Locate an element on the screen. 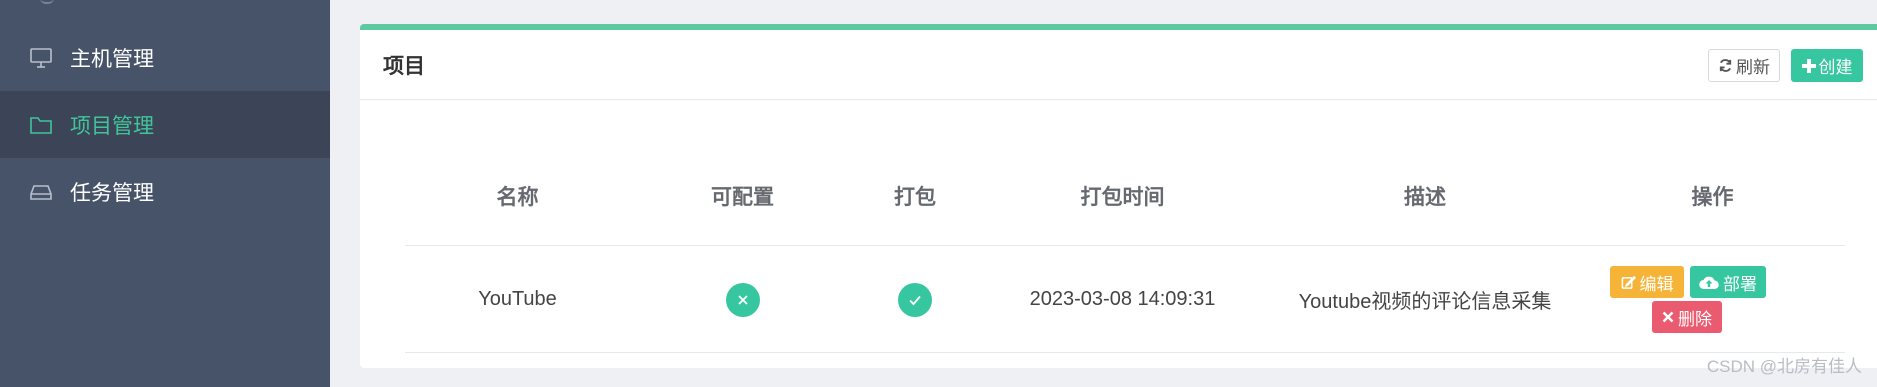  create-label: 创建 is located at coordinates (1835, 67).